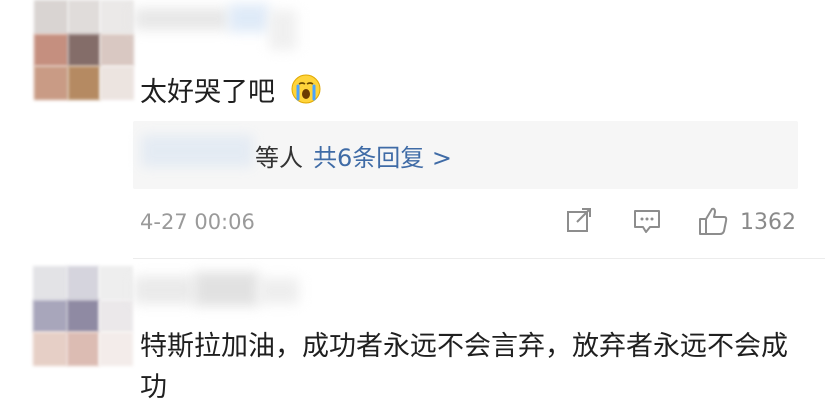 The width and height of the screenshot is (825, 415). What do you see at coordinates (464, 367) in the screenshot?
I see `comment-2-text: 特斯拉加油，成功者永远不会言弃，放弃者永远不会成功` at bounding box center [464, 367].